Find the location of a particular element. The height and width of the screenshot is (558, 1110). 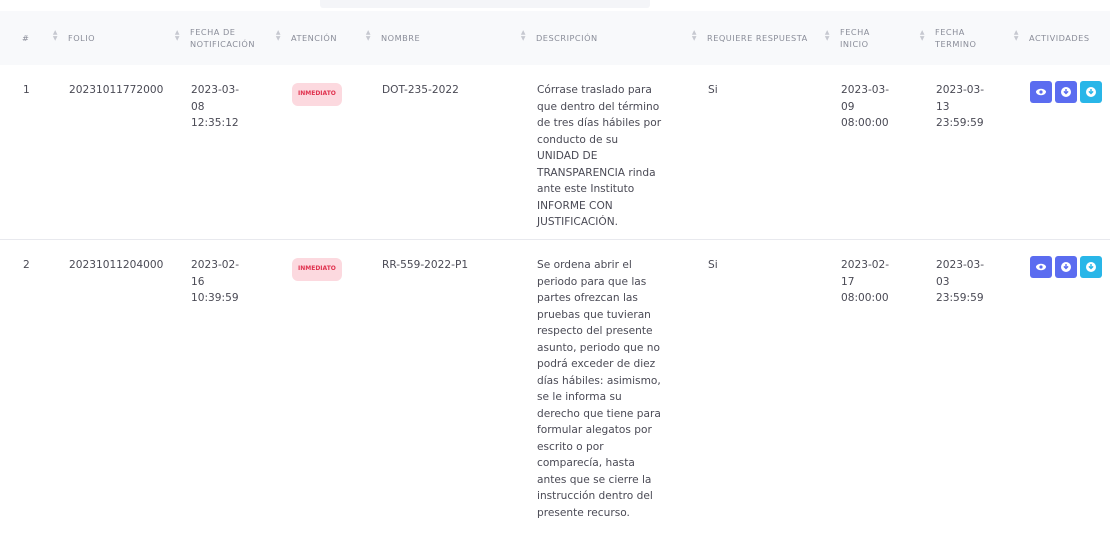

header-actividades: ACTIVIDADES is located at coordinates (1069, 38).